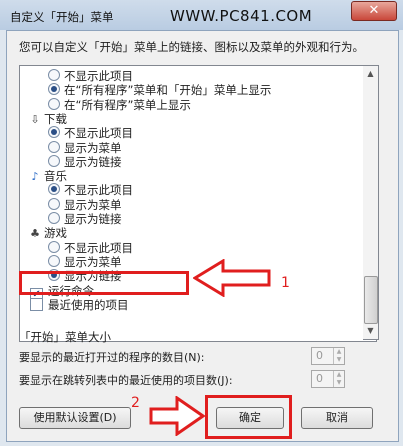 The image size is (403, 446). Describe the element at coordinates (126, 380) in the screenshot. I see `jumplist-label: 要显示在跳转列表中的最近使用的项目数(J):` at that location.